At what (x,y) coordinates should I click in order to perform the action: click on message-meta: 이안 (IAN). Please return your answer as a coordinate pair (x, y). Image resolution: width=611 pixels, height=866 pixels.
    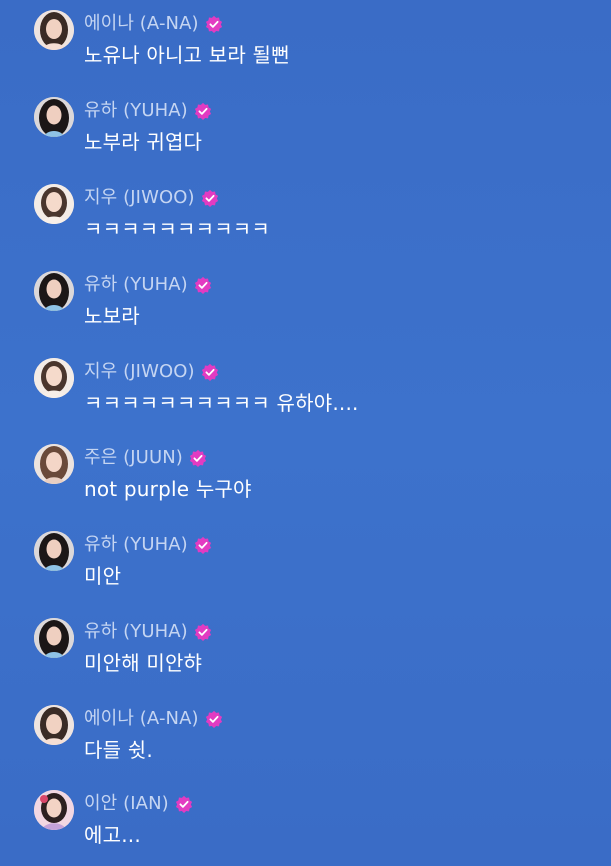
    Looking at the image, I should click on (138, 804).